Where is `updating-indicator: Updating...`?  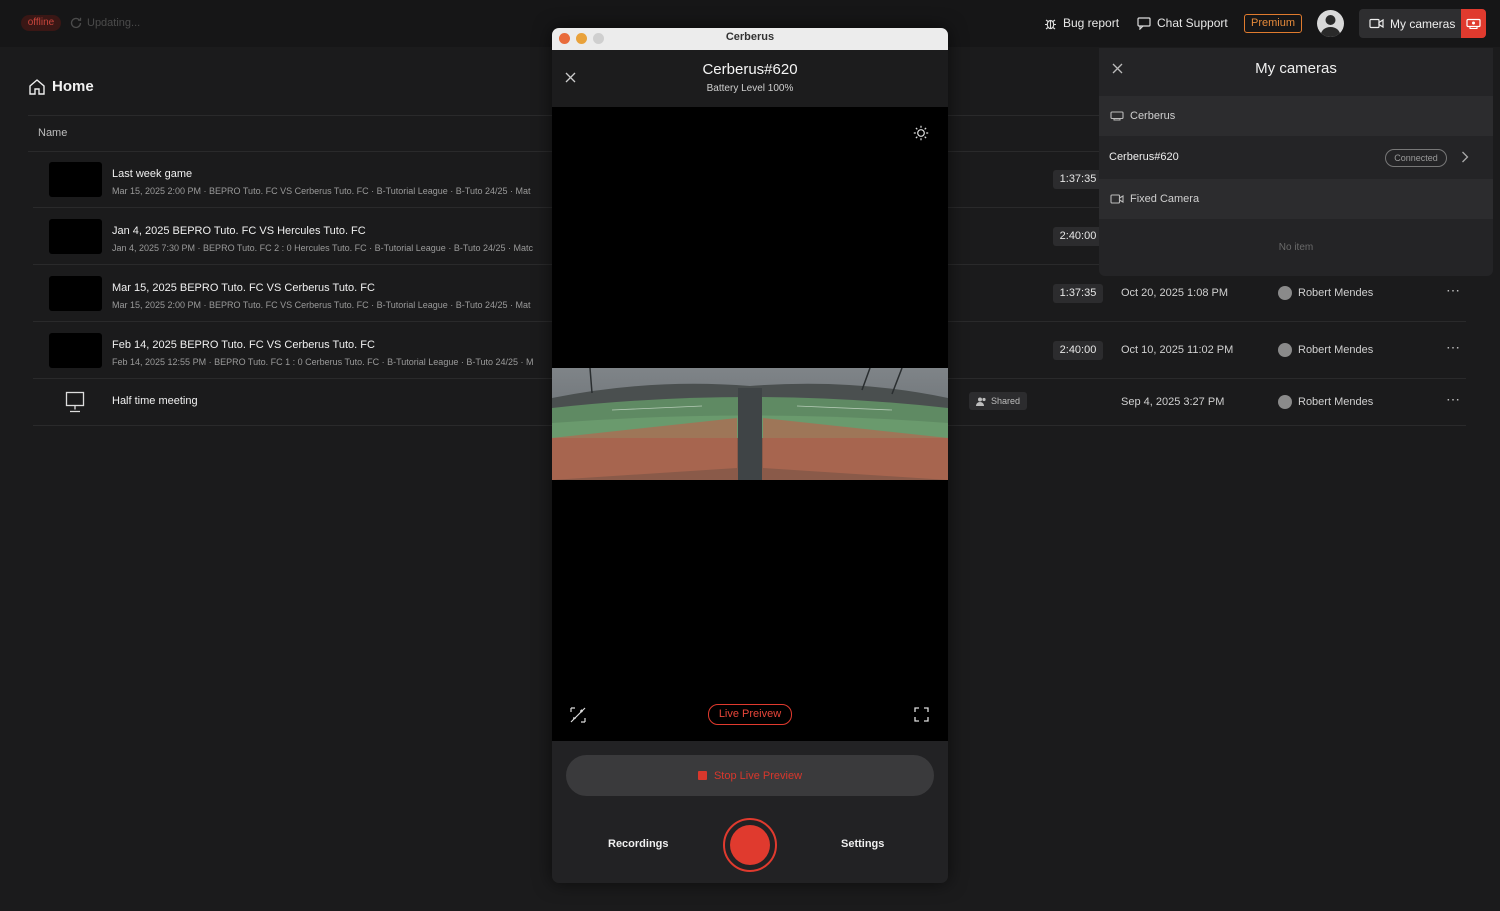 updating-indicator: Updating... is located at coordinates (104, 23).